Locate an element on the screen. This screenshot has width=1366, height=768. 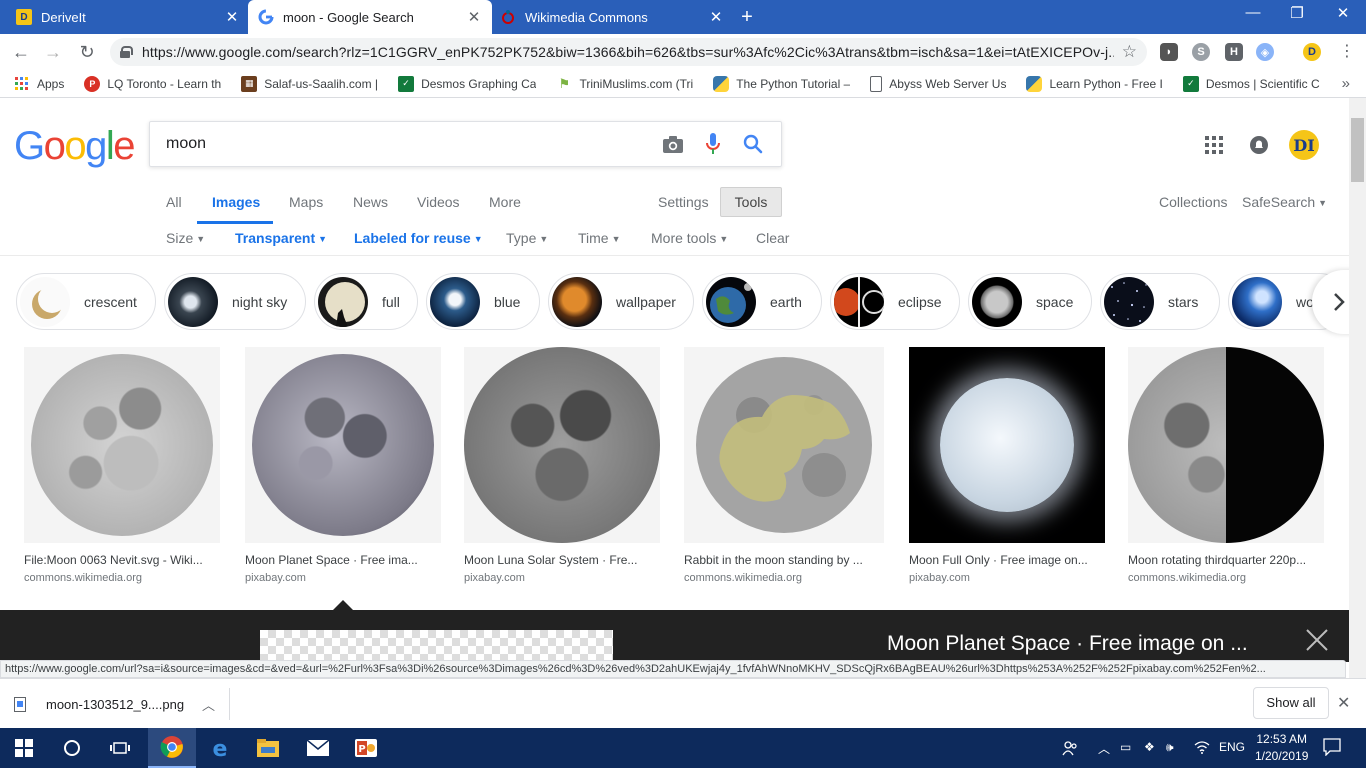
filter-more-tools: More tools ▼ is located at coordinates (689, 238).